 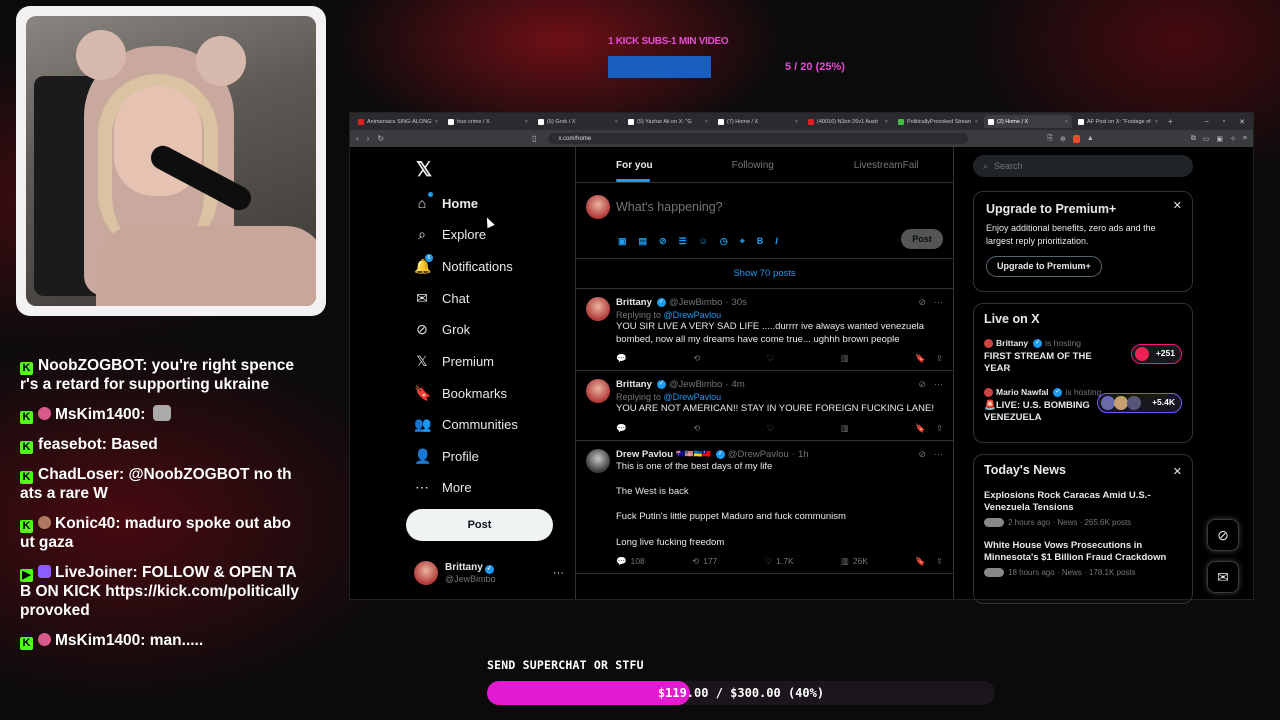 I want to click on browser-tab: true crime / X ×, so click(x=488, y=121).